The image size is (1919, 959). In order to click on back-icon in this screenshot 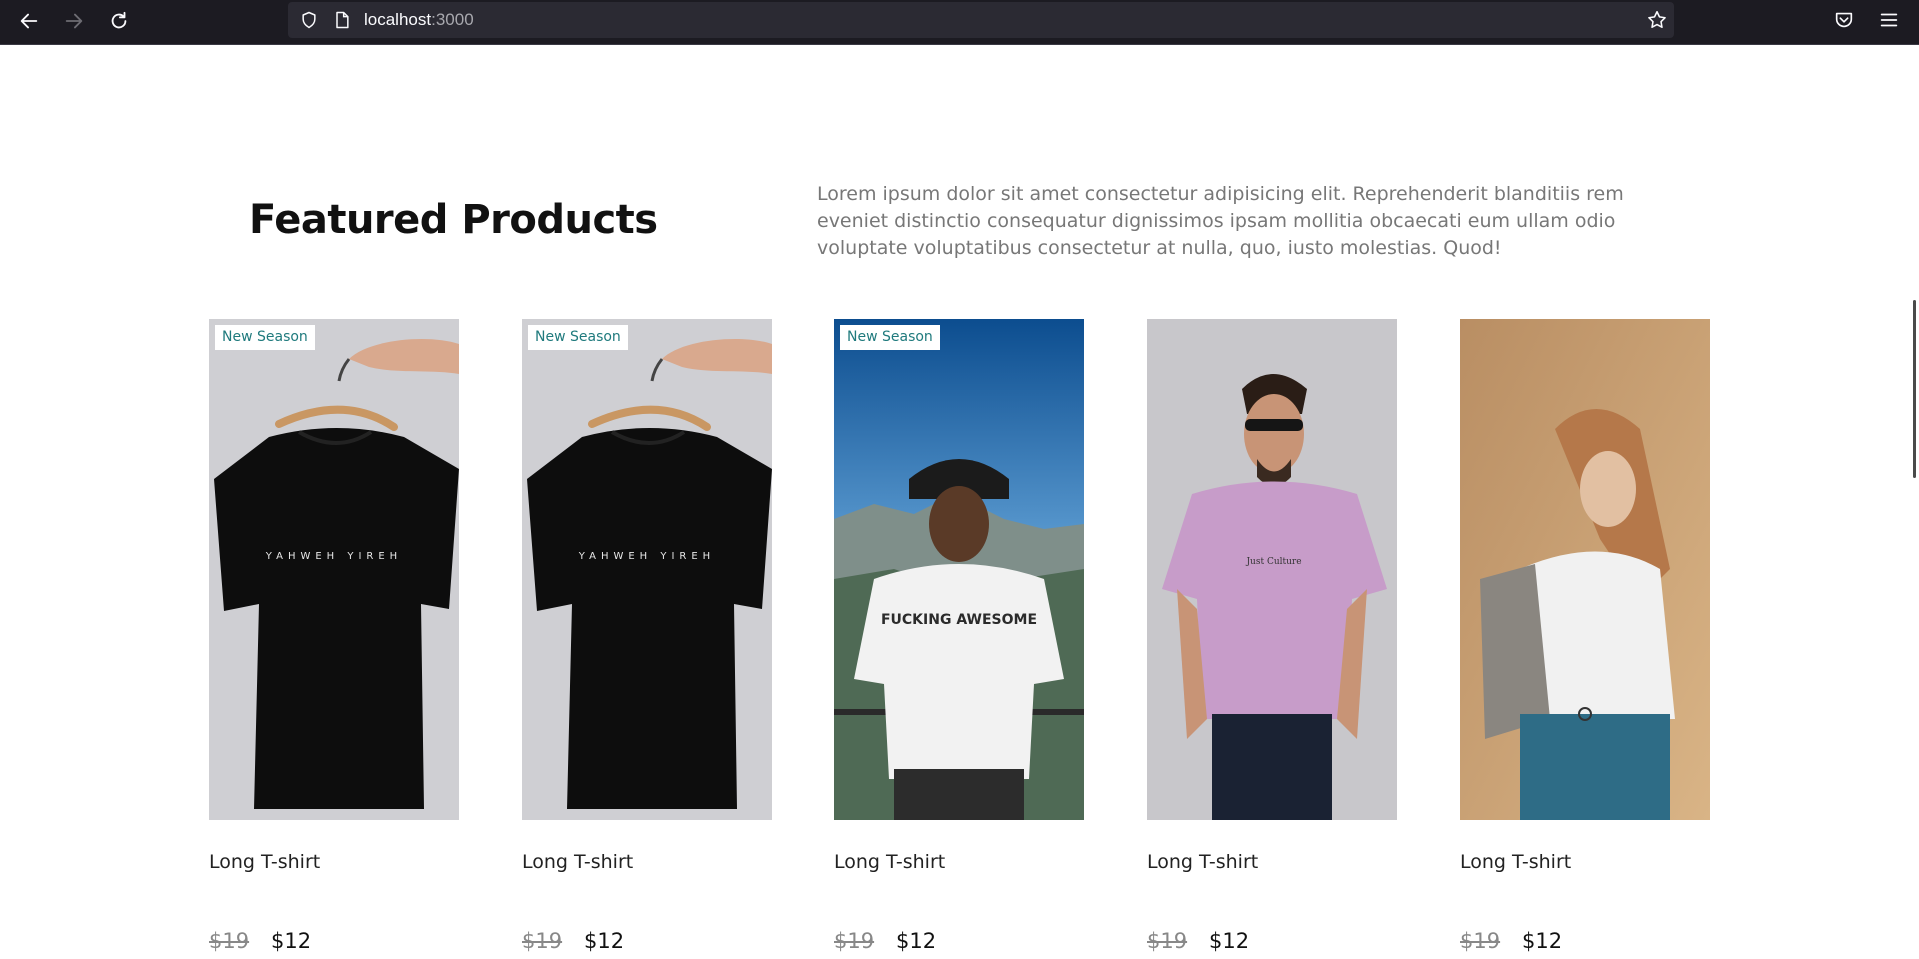, I will do `click(29, 21)`.